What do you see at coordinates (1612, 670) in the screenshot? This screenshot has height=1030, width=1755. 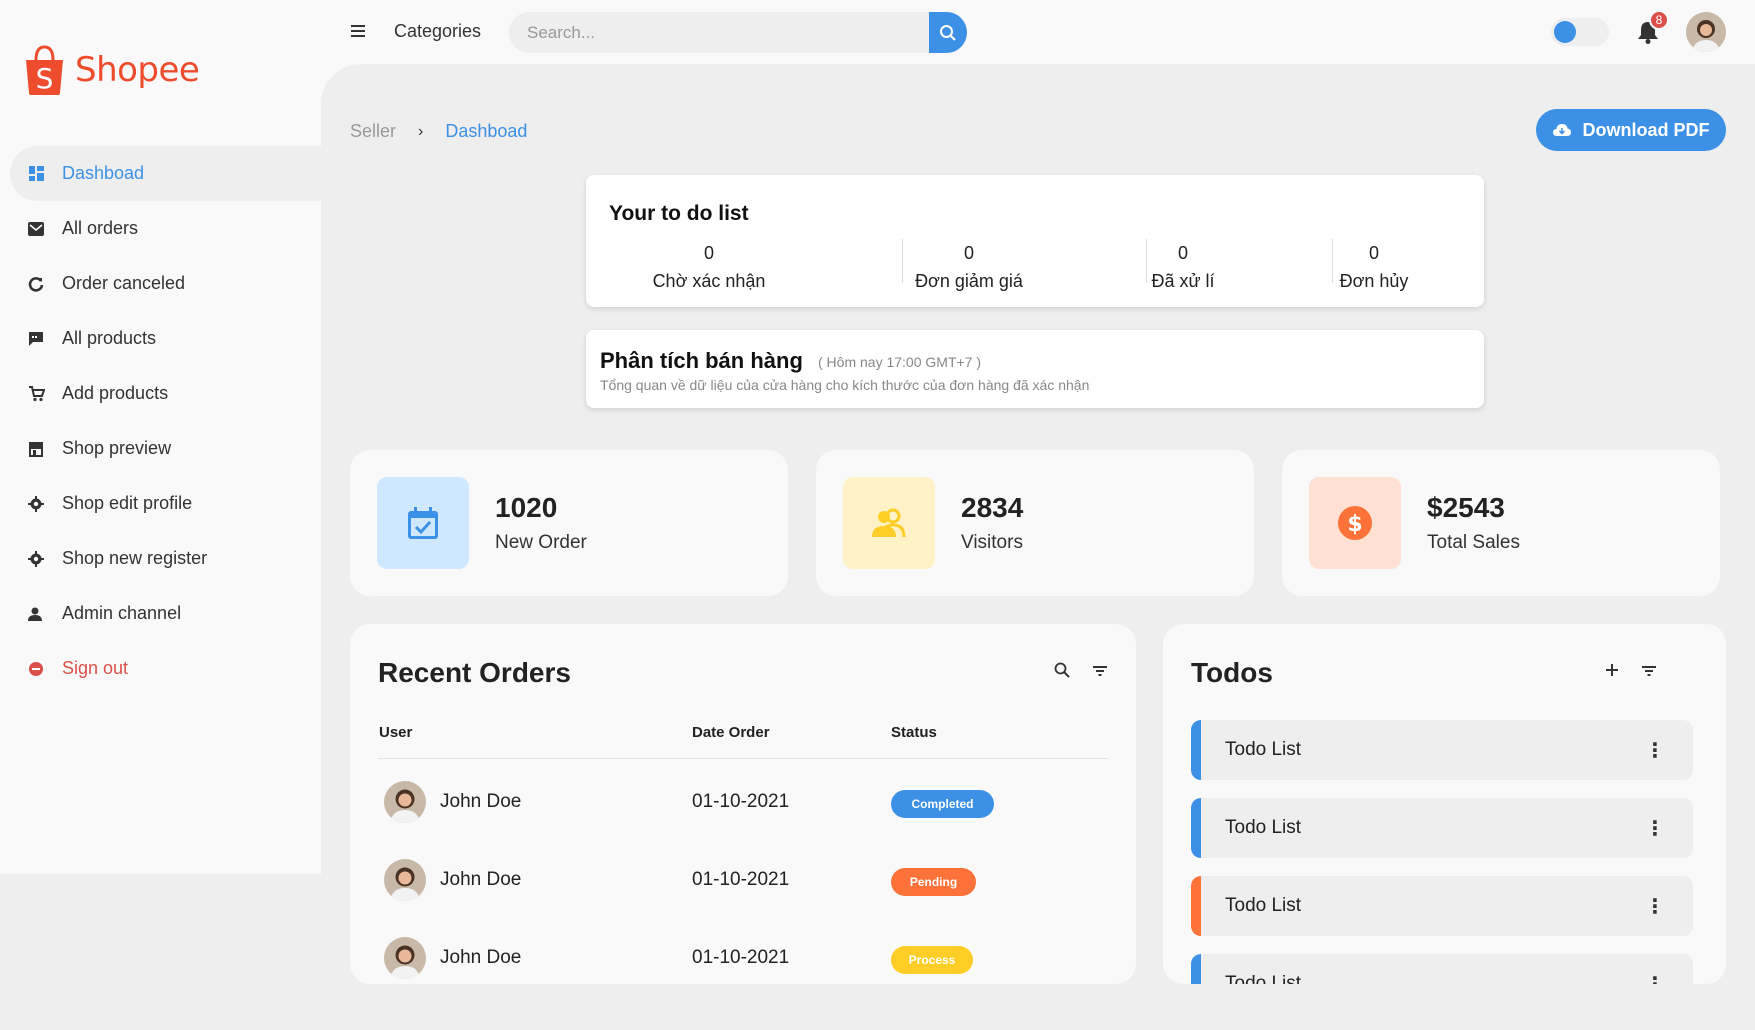 I see `plus-icon` at bounding box center [1612, 670].